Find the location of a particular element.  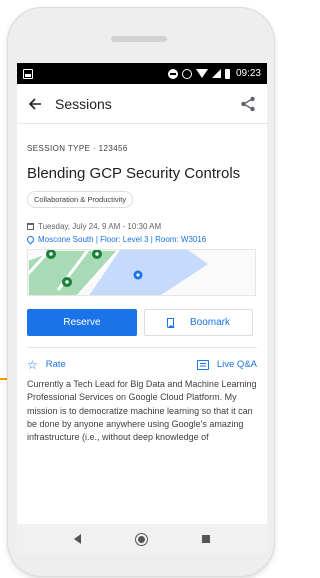

cell-signal-icon is located at coordinates (216, 73).